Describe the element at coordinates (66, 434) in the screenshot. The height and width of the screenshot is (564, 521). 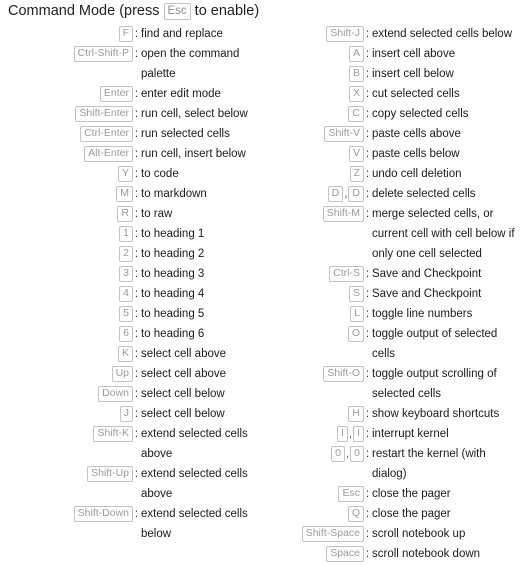
I see `shortcut-keys: Shift-K` at that location.